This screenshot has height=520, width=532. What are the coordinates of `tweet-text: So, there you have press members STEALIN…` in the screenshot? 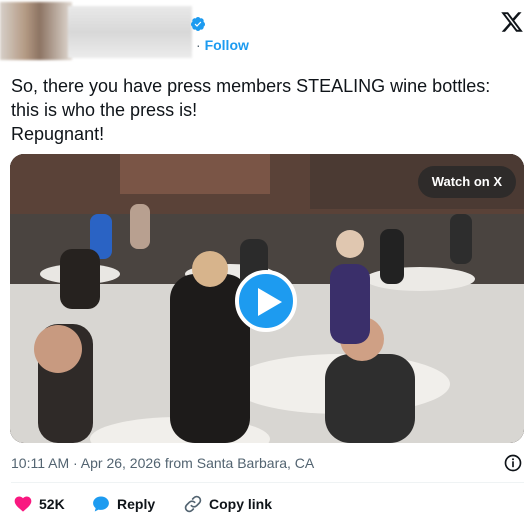 It's located at (269, 110).